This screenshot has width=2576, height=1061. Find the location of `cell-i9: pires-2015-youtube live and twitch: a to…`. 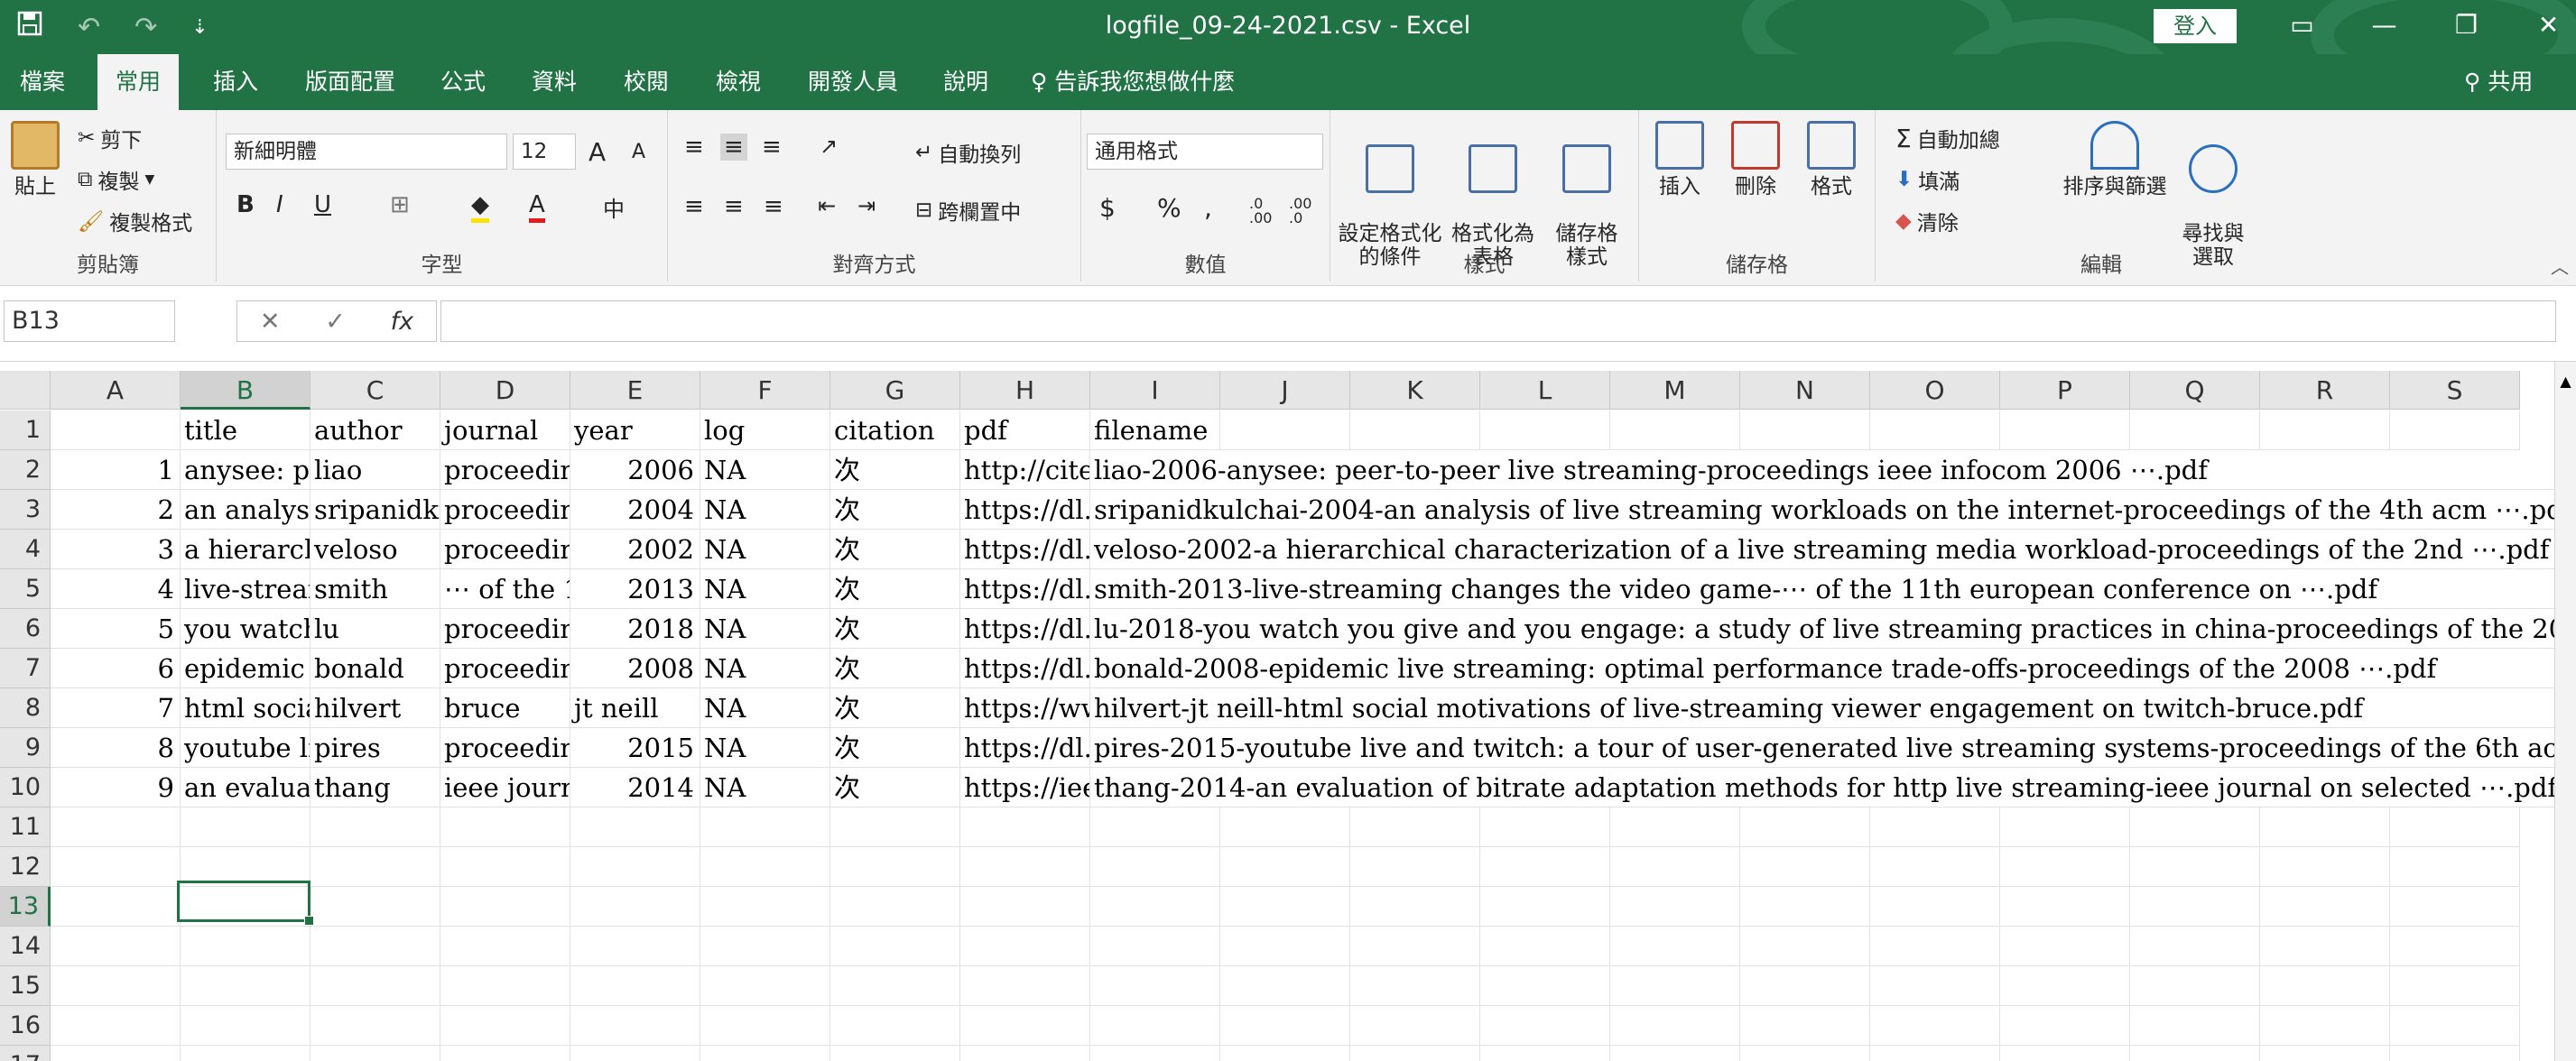

cell-i9: pires-2015-youtube live and twitch: a to… is located at coordinates (1822, 748).